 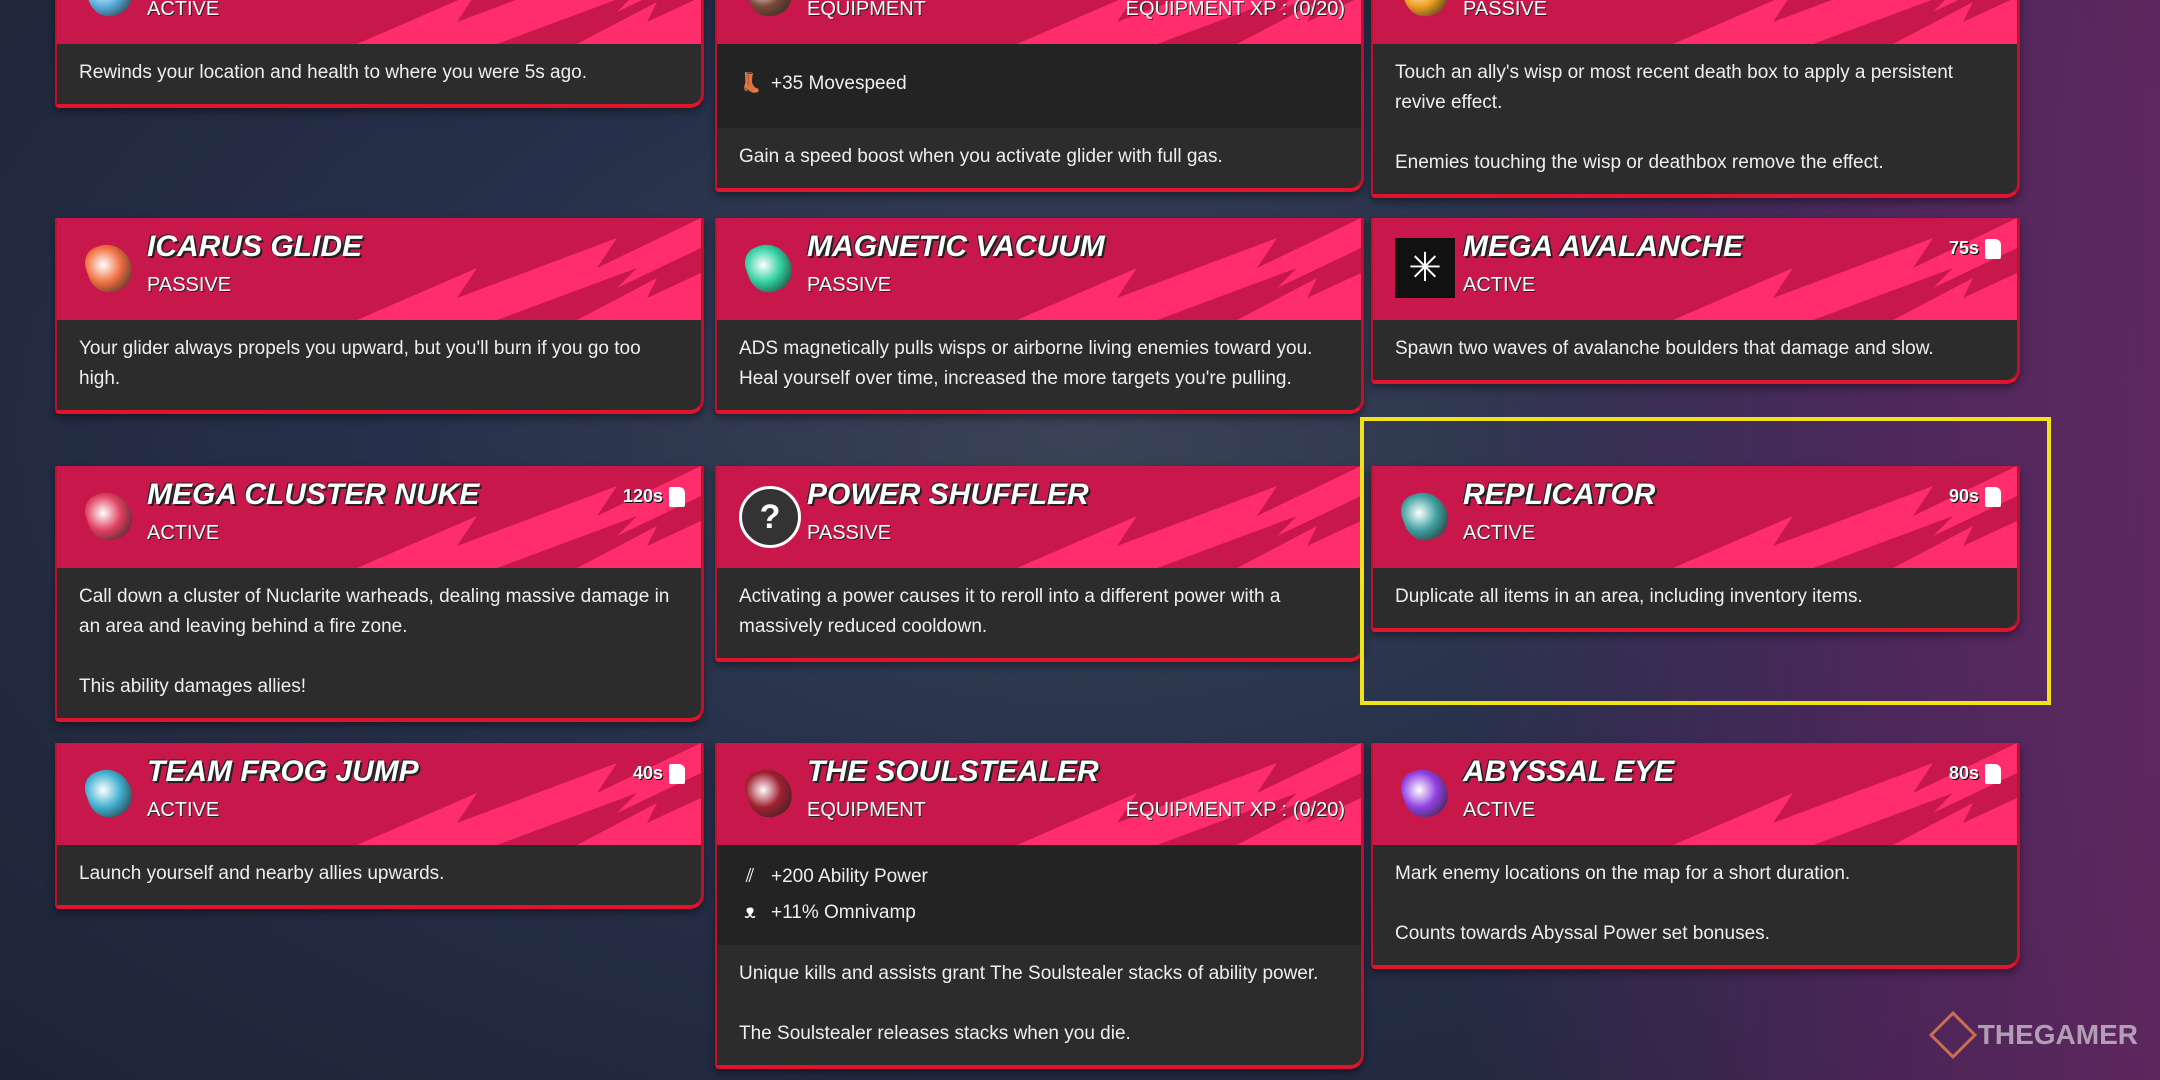 I want to click on stat-text: +11% Omnivamp, so click(x=843, y=912).